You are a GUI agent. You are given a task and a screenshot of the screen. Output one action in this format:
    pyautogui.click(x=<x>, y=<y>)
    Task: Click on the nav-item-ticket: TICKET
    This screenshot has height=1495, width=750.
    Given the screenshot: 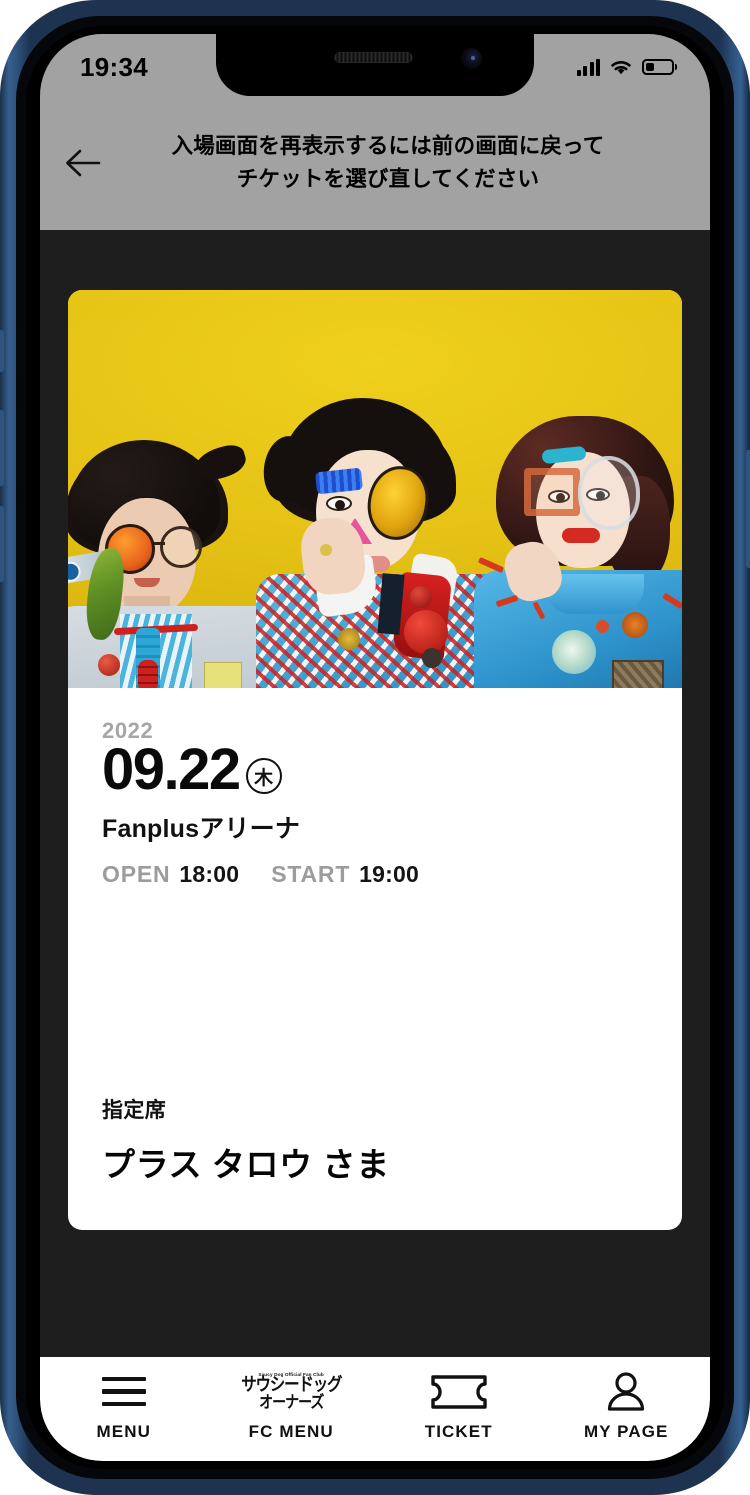 What is the action you would take?
    pyautogui.click(x=459, y=1409)
    